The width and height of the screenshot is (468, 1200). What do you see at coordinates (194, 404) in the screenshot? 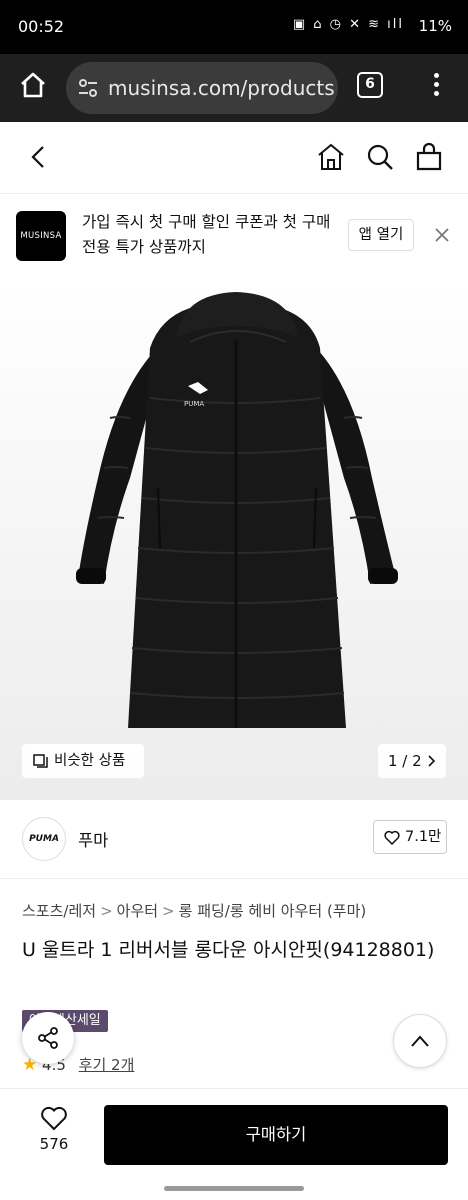
I see `coat-logo-text: PUMA` at bounding box center [194, 404].